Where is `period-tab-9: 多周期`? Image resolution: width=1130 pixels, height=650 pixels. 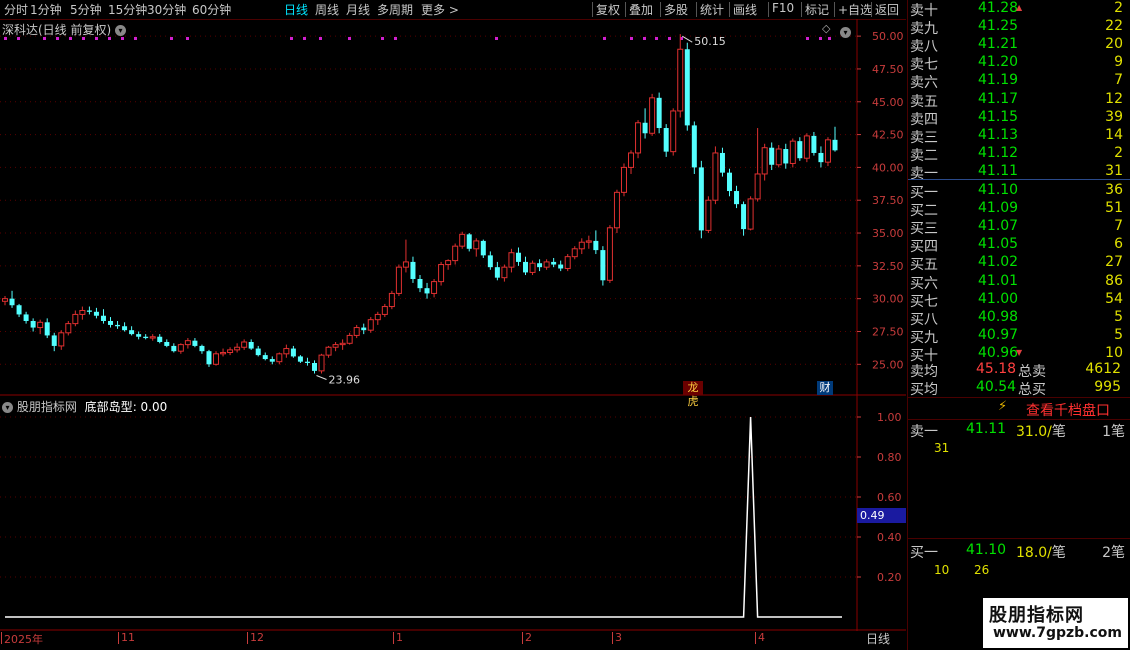
period-tab-9: 多周期 is located at coordinates (395, 9).